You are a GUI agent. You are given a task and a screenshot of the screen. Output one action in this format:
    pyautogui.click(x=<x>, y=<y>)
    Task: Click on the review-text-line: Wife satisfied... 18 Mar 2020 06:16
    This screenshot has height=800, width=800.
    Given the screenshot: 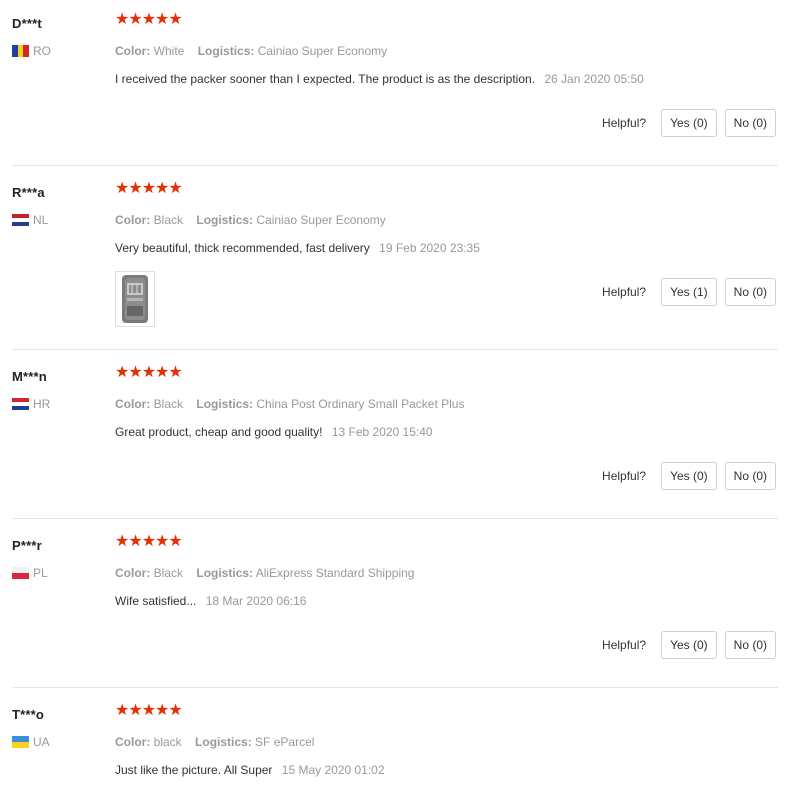 What is the action you would take?
    pyautogui.click(x=210, y=601)
    